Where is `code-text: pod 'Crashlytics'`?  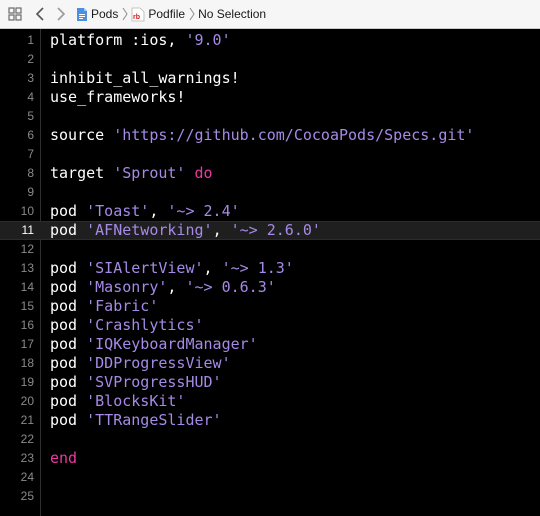
code-text: pod 'Crashlytics' is located at coordinates (127, 325).